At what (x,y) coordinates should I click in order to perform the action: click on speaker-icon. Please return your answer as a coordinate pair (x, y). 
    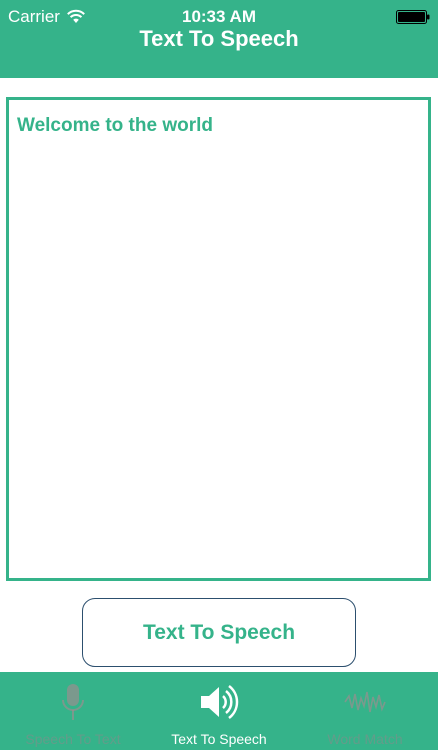
    Looking at the image, I should click on (219, 702).